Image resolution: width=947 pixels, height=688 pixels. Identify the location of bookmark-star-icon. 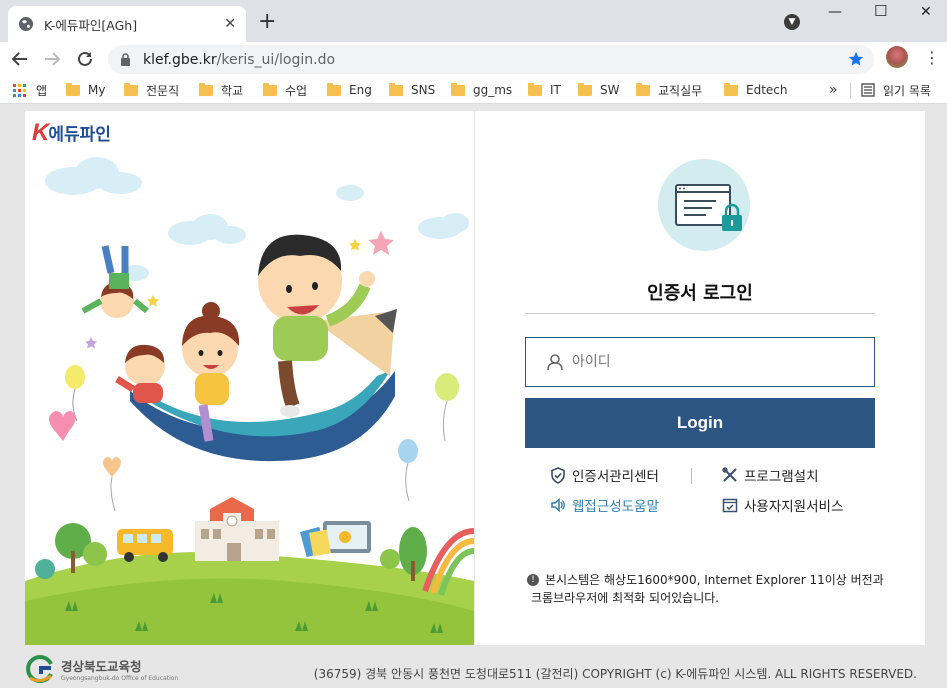
(856, 61).